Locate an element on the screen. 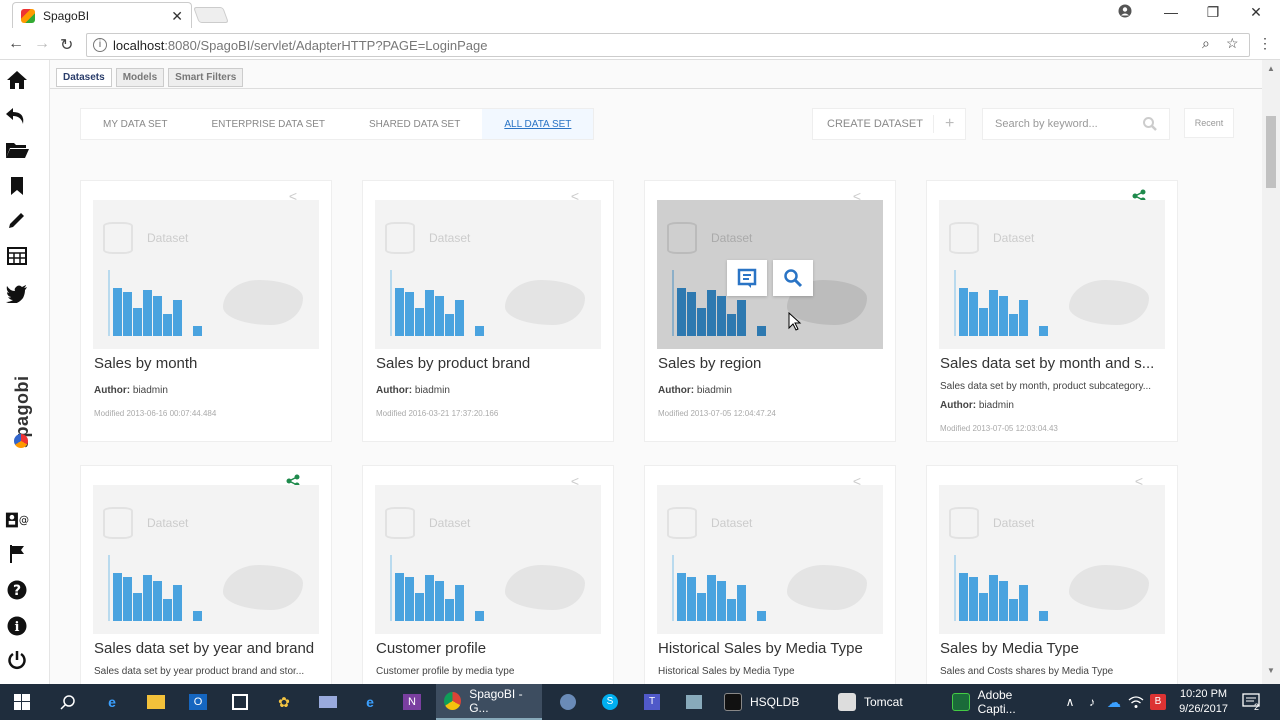 The width and height of the screenshot is (1280, 720). zoom-icon: ⌕ is located at coordinates (1206, 43).